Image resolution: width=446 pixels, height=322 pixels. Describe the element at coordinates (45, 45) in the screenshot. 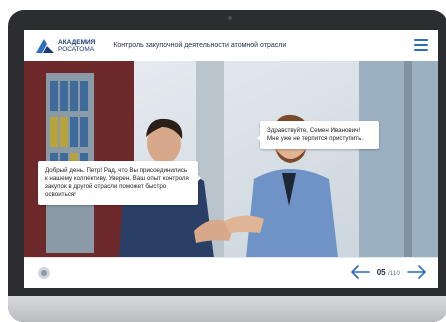

I see `rosatom-logo-icon` at that location.